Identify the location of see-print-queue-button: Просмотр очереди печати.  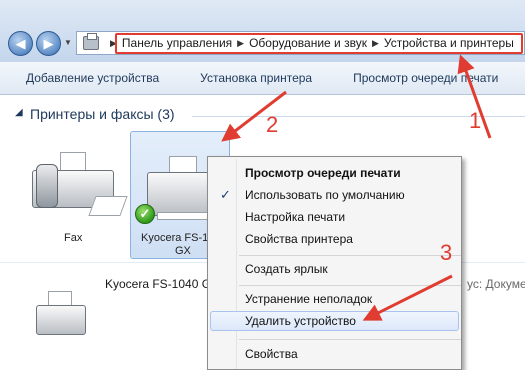
(420, 78).